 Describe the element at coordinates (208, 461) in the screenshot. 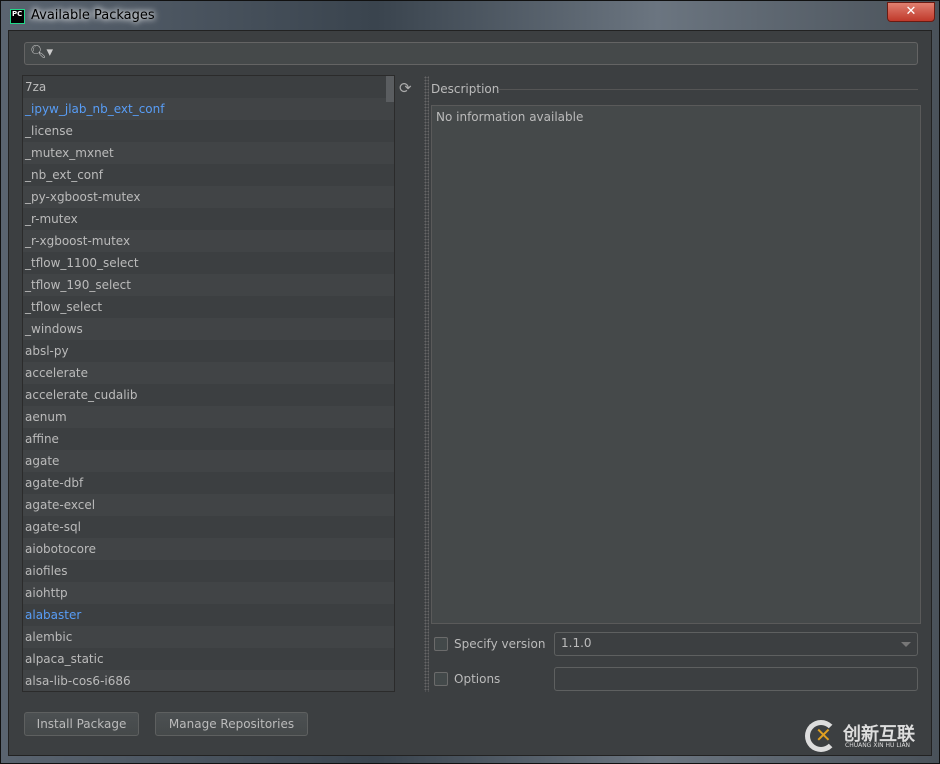

I see `package-list-item: agate` at that location.